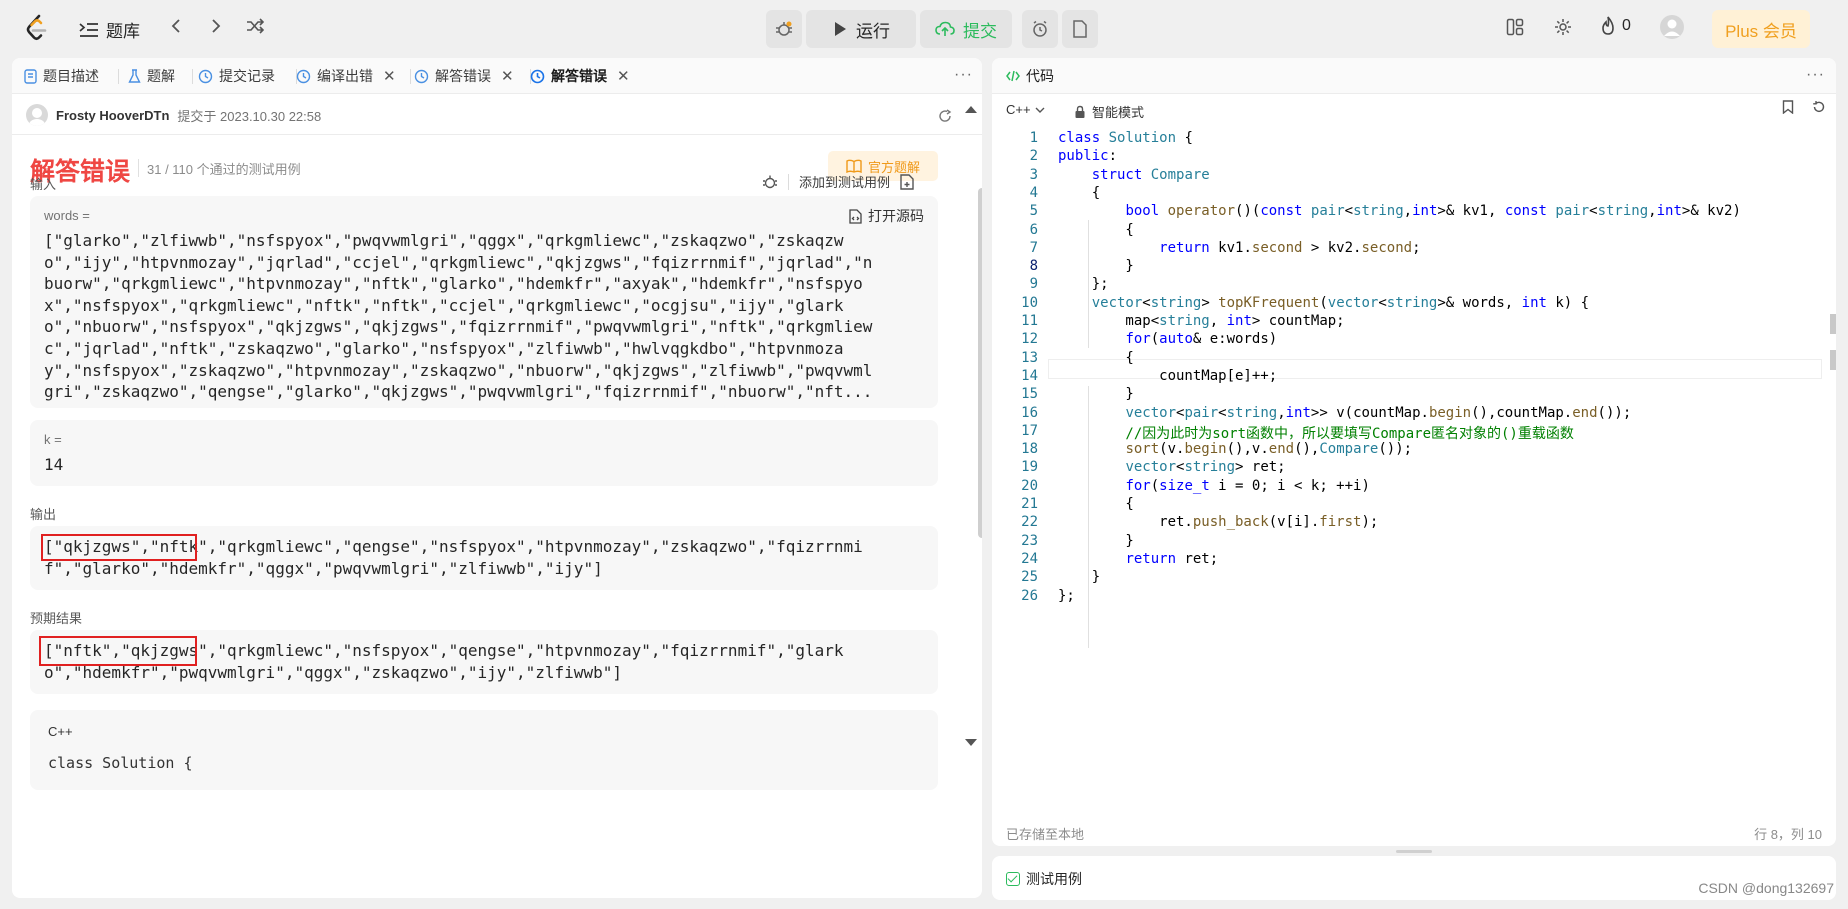 This screenshot has height=909, width=1848. What do you see at coordinates (53, 439) in the screenshot?
I see `k-label: k =` at bounding box center [53, 439].